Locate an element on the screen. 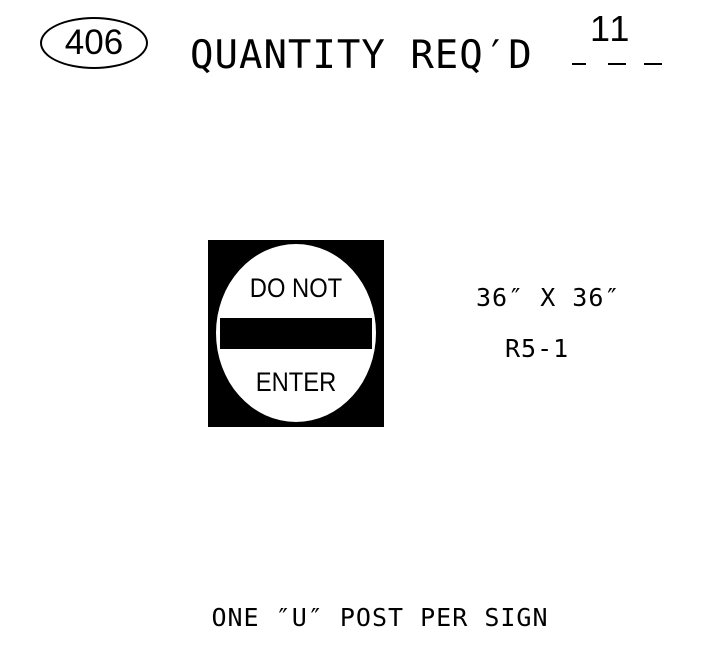  sheet-number: 406 is located at coordinates (94, 42).